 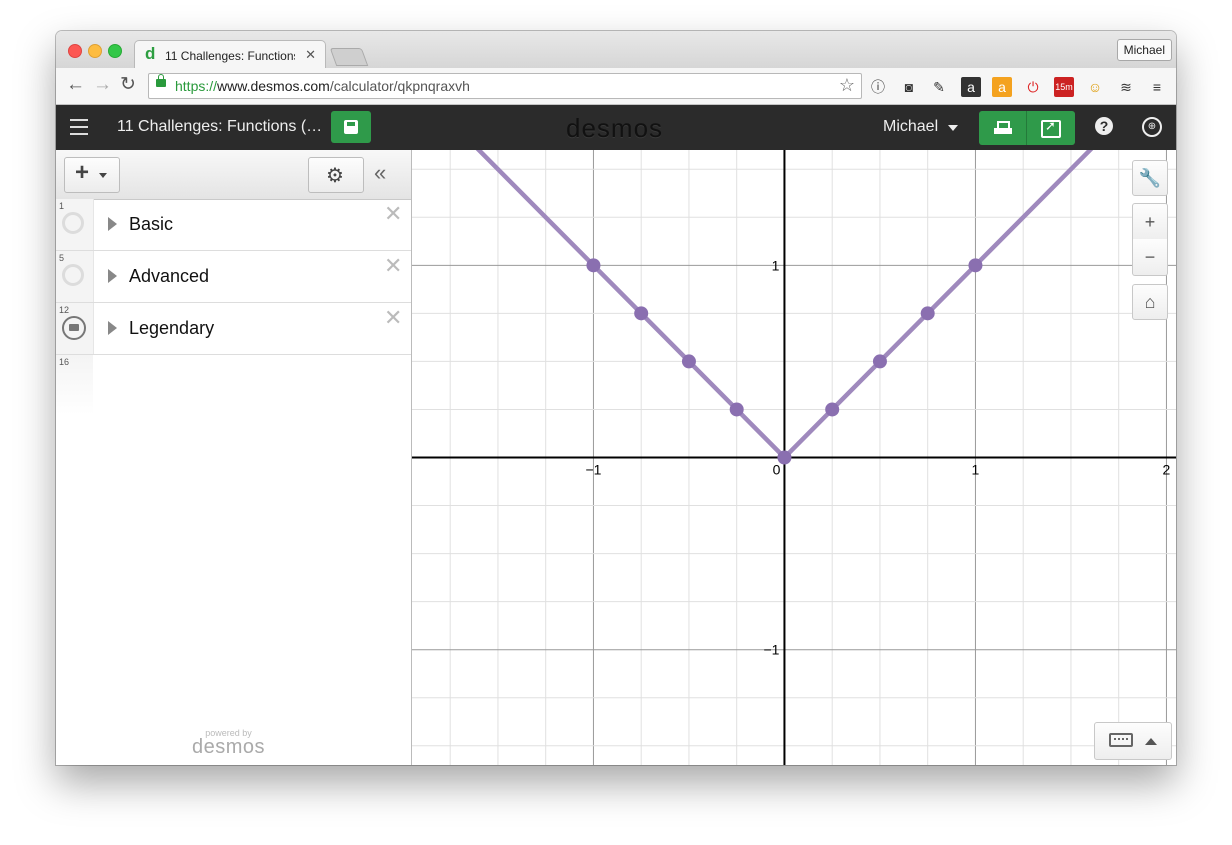 I want to click on expression-number: 1, so click(x=62, y=206).